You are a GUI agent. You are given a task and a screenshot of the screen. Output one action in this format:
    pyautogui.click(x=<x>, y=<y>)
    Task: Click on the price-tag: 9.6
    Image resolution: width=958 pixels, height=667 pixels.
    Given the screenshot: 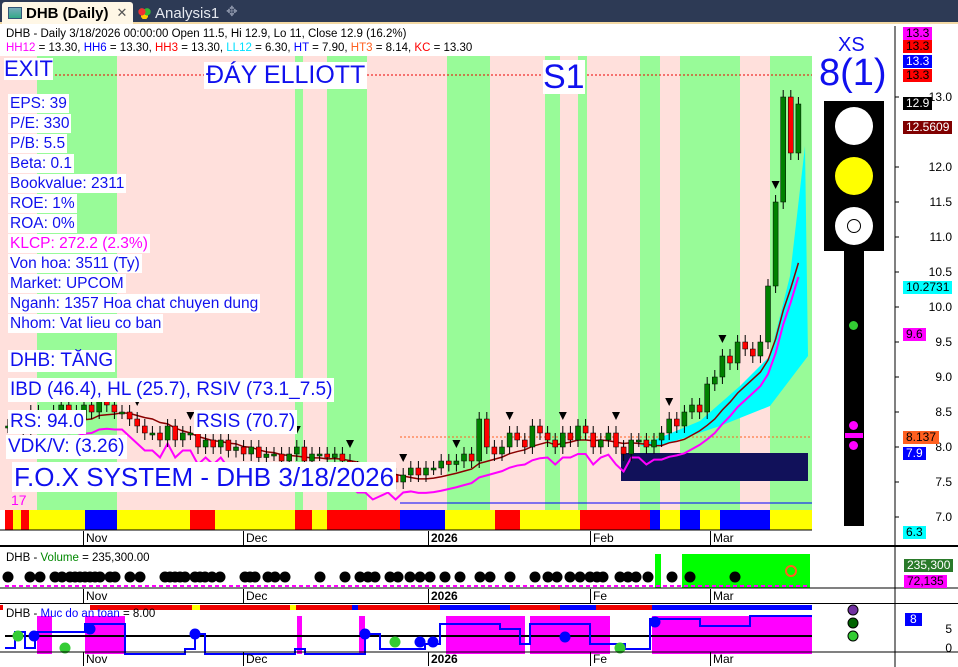 What is the action you would take?
    pyautogui.click(x=914, y=334)
    